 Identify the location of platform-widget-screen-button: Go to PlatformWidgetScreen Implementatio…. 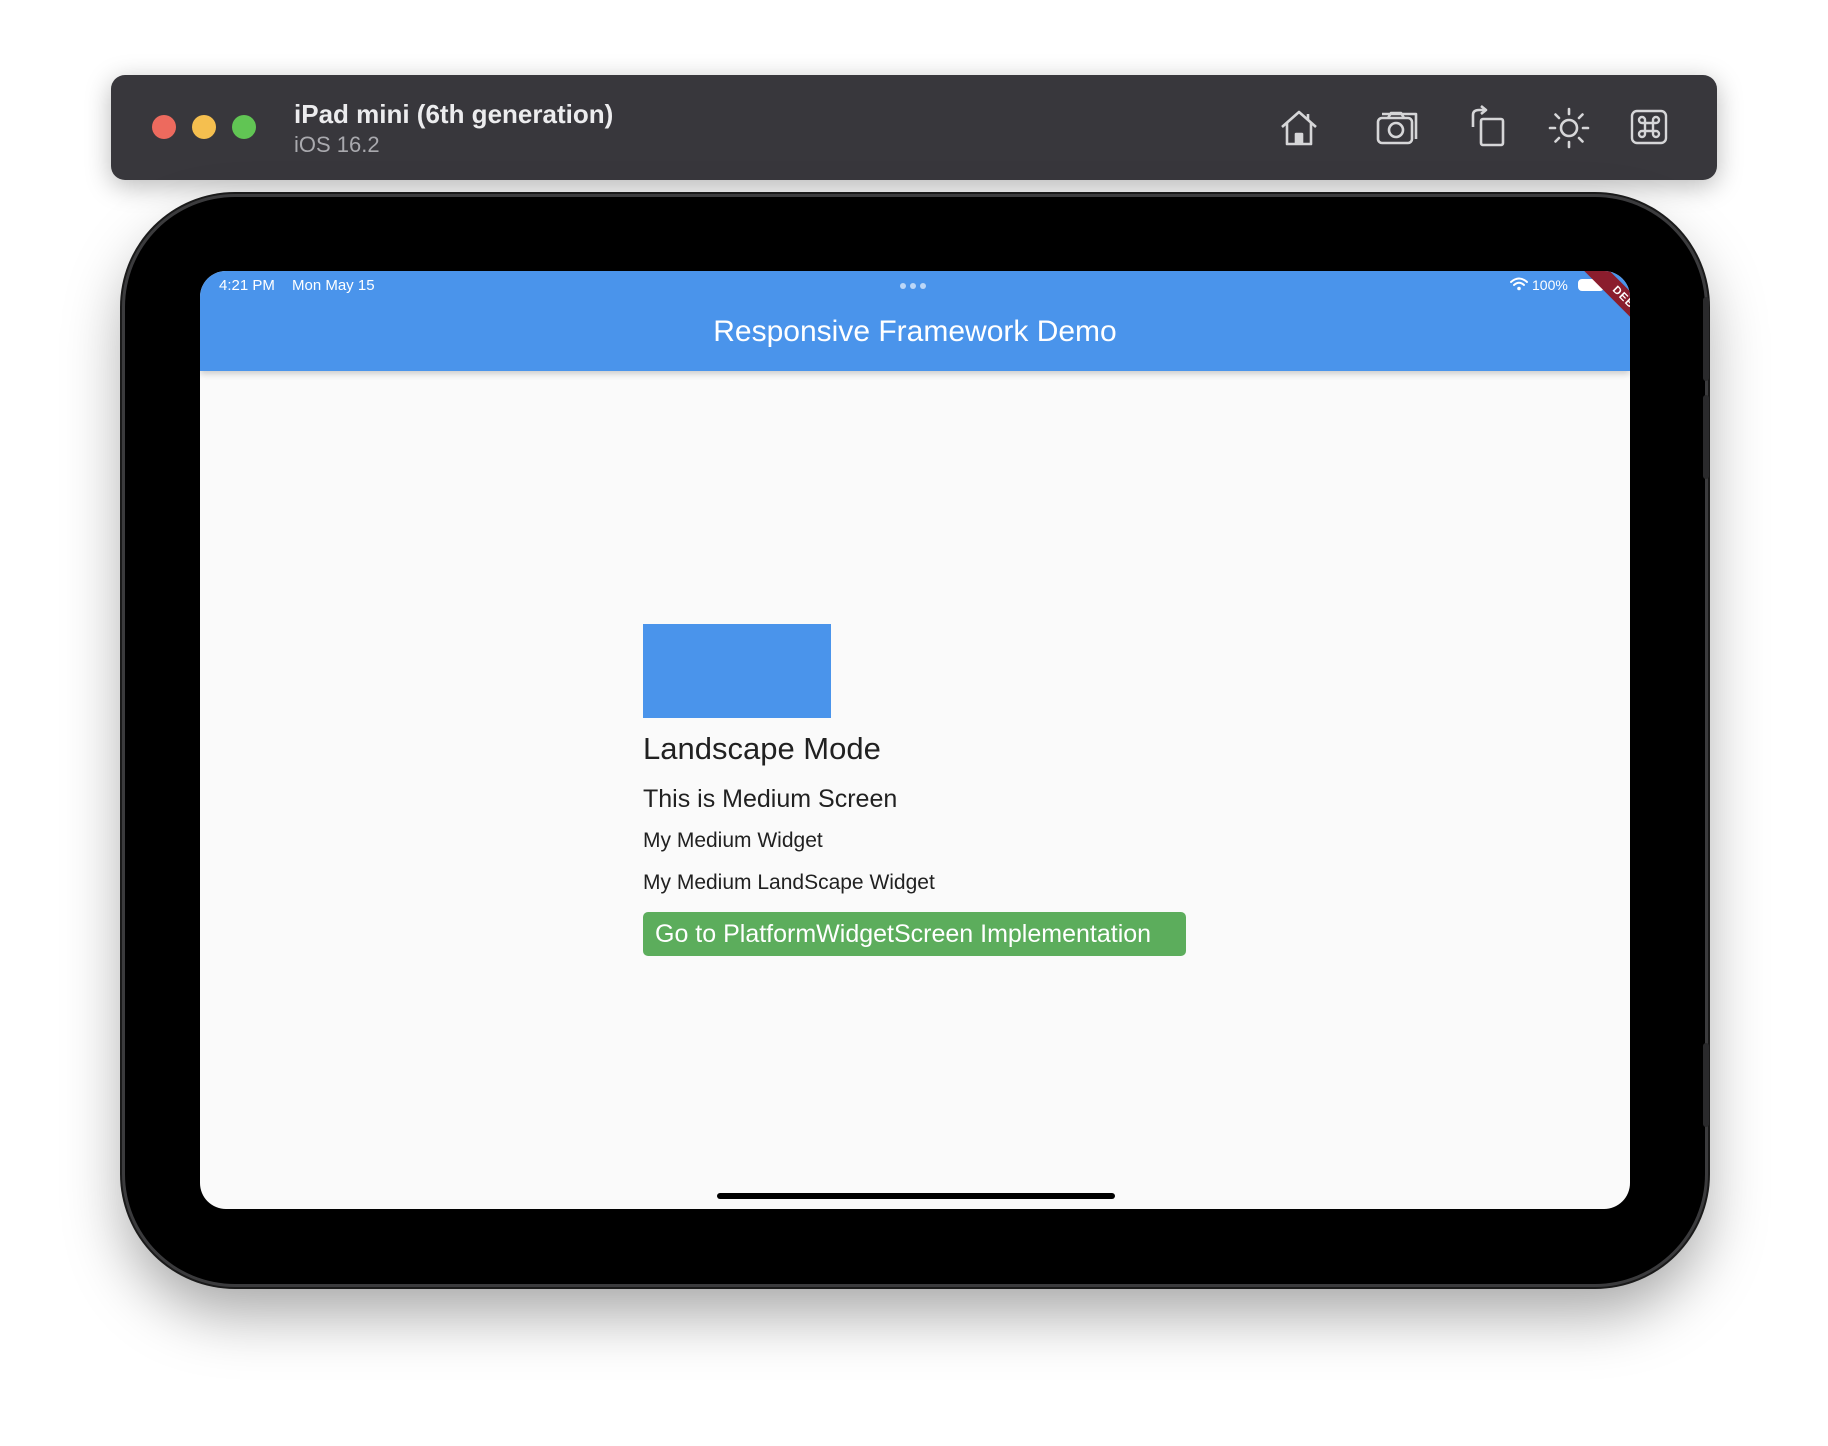
(914, 934).